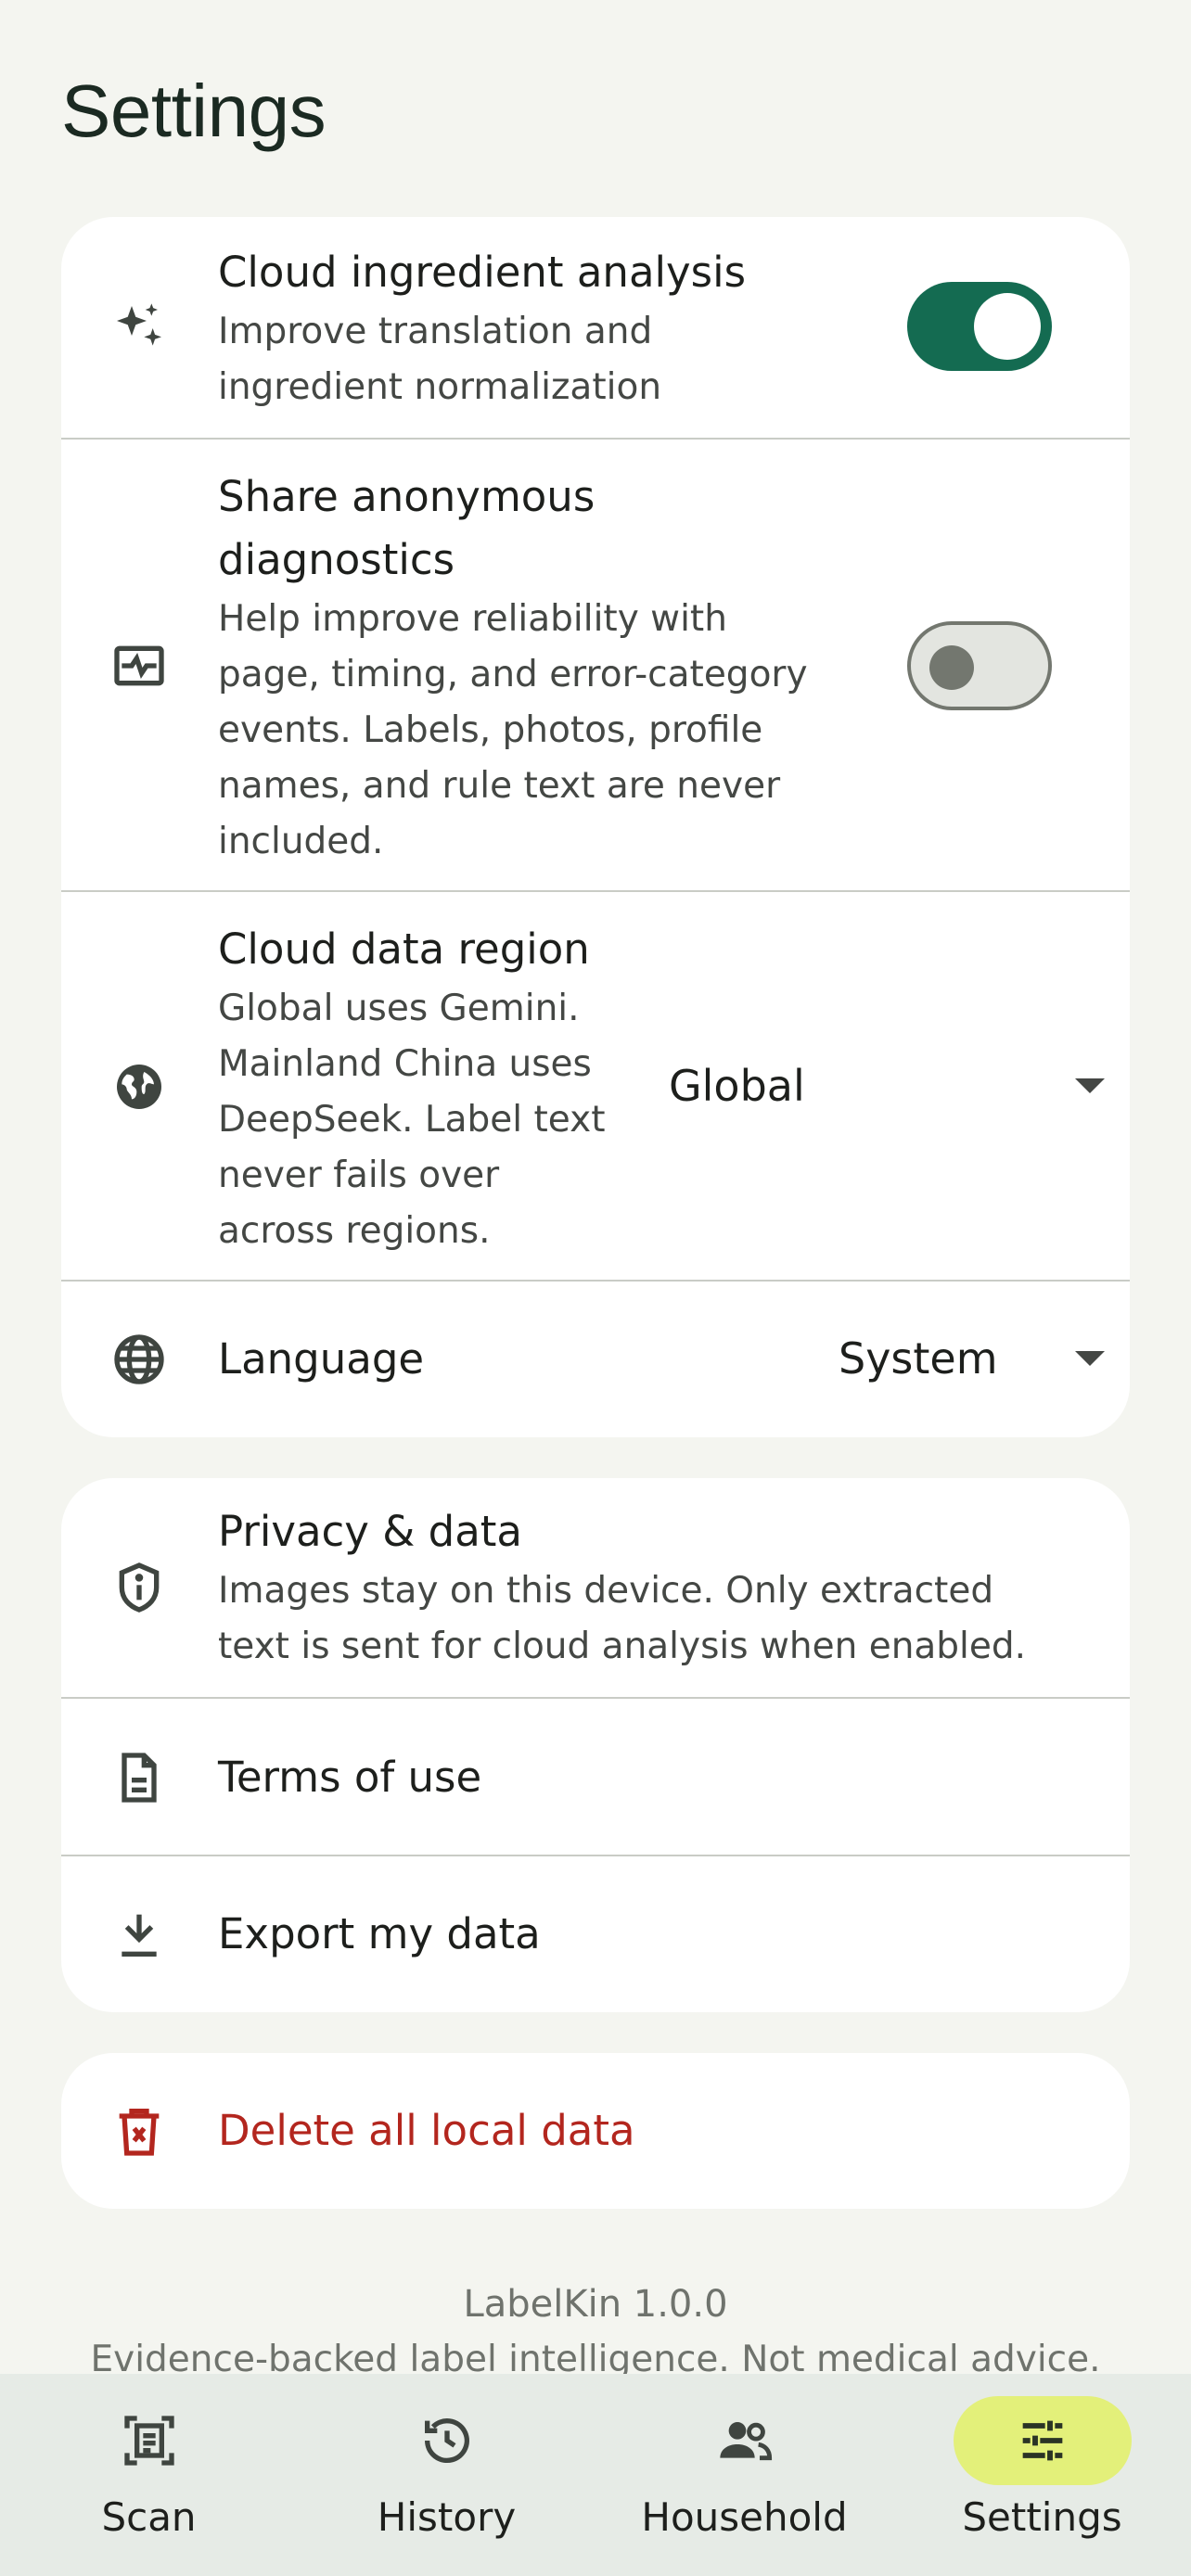 The width and height of the screenshot is (1191, 2576). I want to click on trash-icon, so click(139, 2130).